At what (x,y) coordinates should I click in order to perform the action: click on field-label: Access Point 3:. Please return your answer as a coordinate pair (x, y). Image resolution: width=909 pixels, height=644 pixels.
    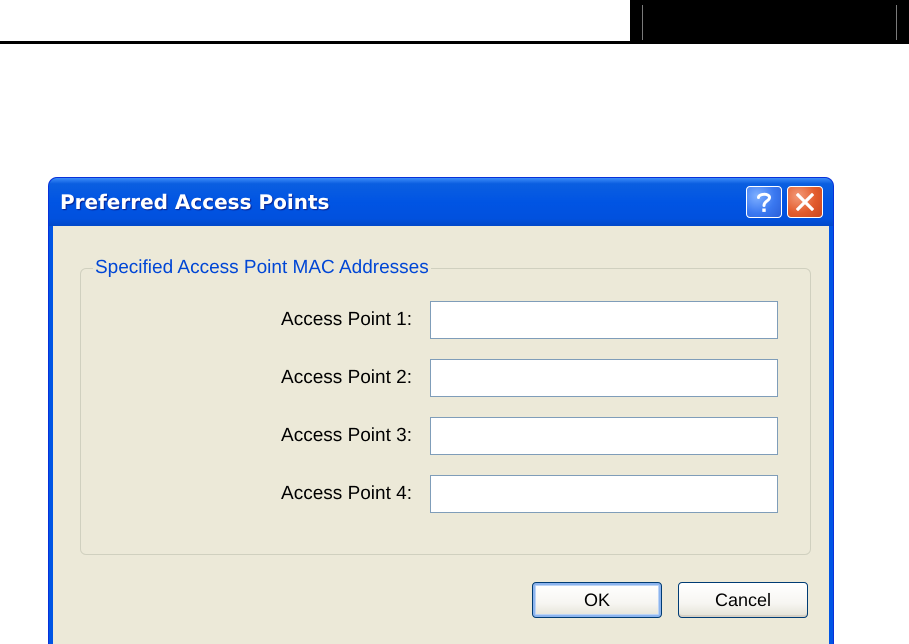
    Looking at the image, I should click on (346, 436).